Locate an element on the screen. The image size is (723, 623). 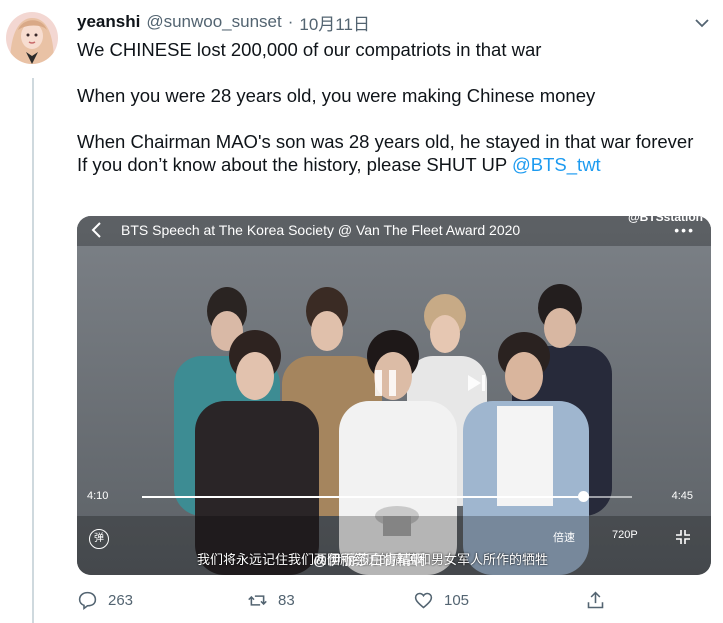
avatar is located at coordinates (32, 38).